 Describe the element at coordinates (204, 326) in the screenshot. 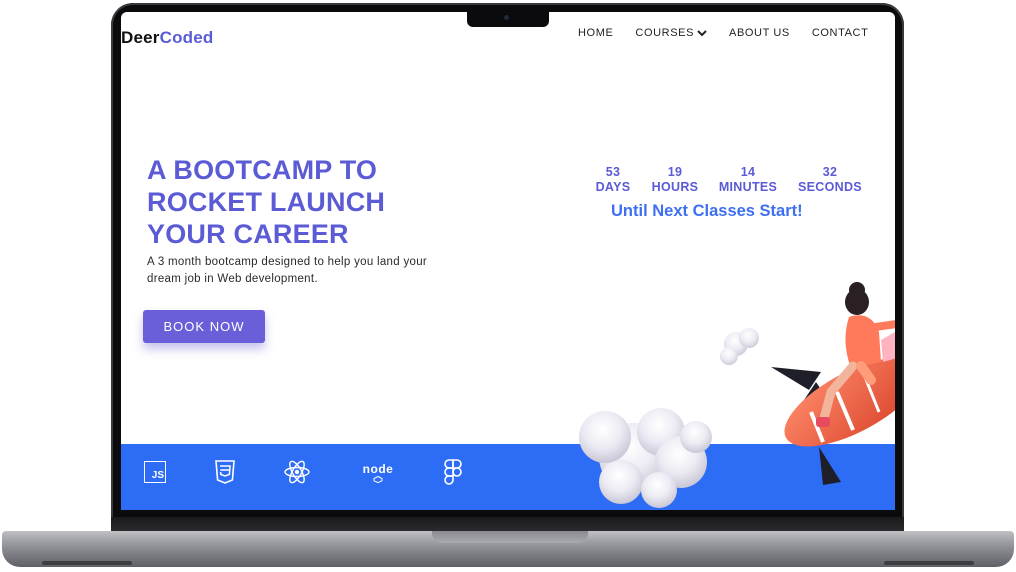

I see `book-now-button: BOOK NOW` at that location.